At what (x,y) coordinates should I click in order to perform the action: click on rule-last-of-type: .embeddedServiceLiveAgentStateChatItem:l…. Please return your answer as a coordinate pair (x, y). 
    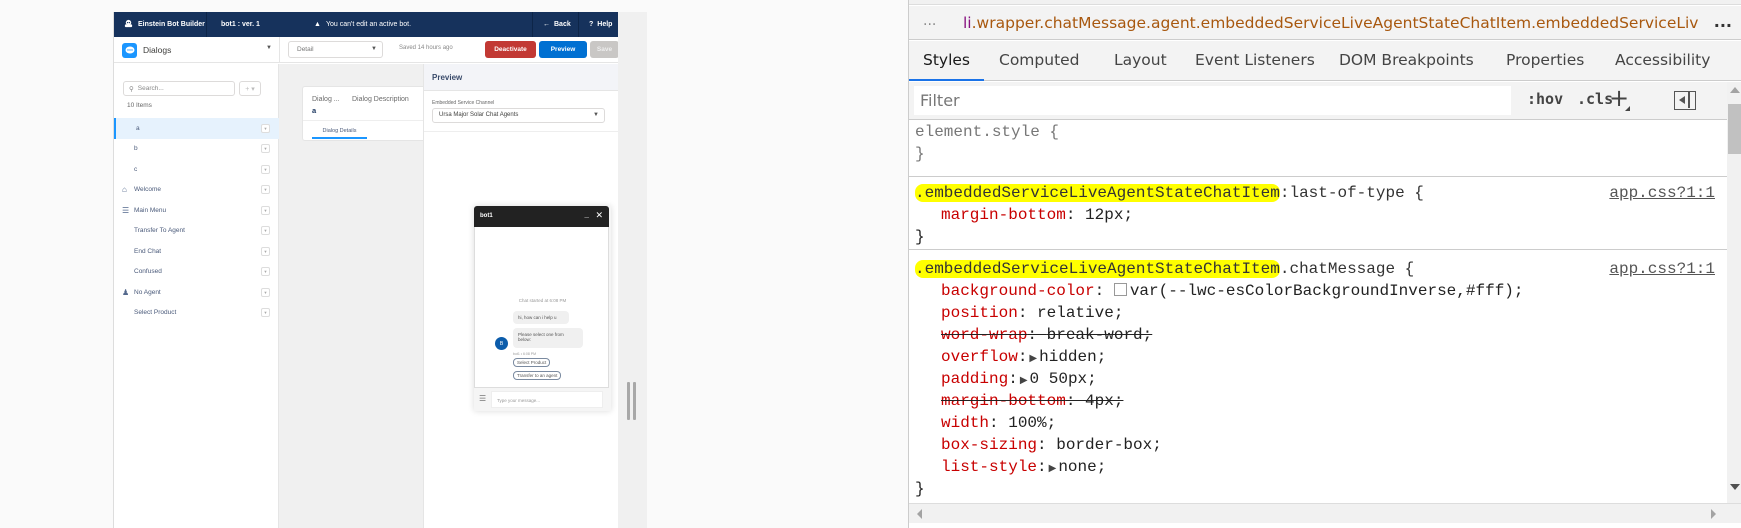
    Looking at the image, I should click on (1318, 213).